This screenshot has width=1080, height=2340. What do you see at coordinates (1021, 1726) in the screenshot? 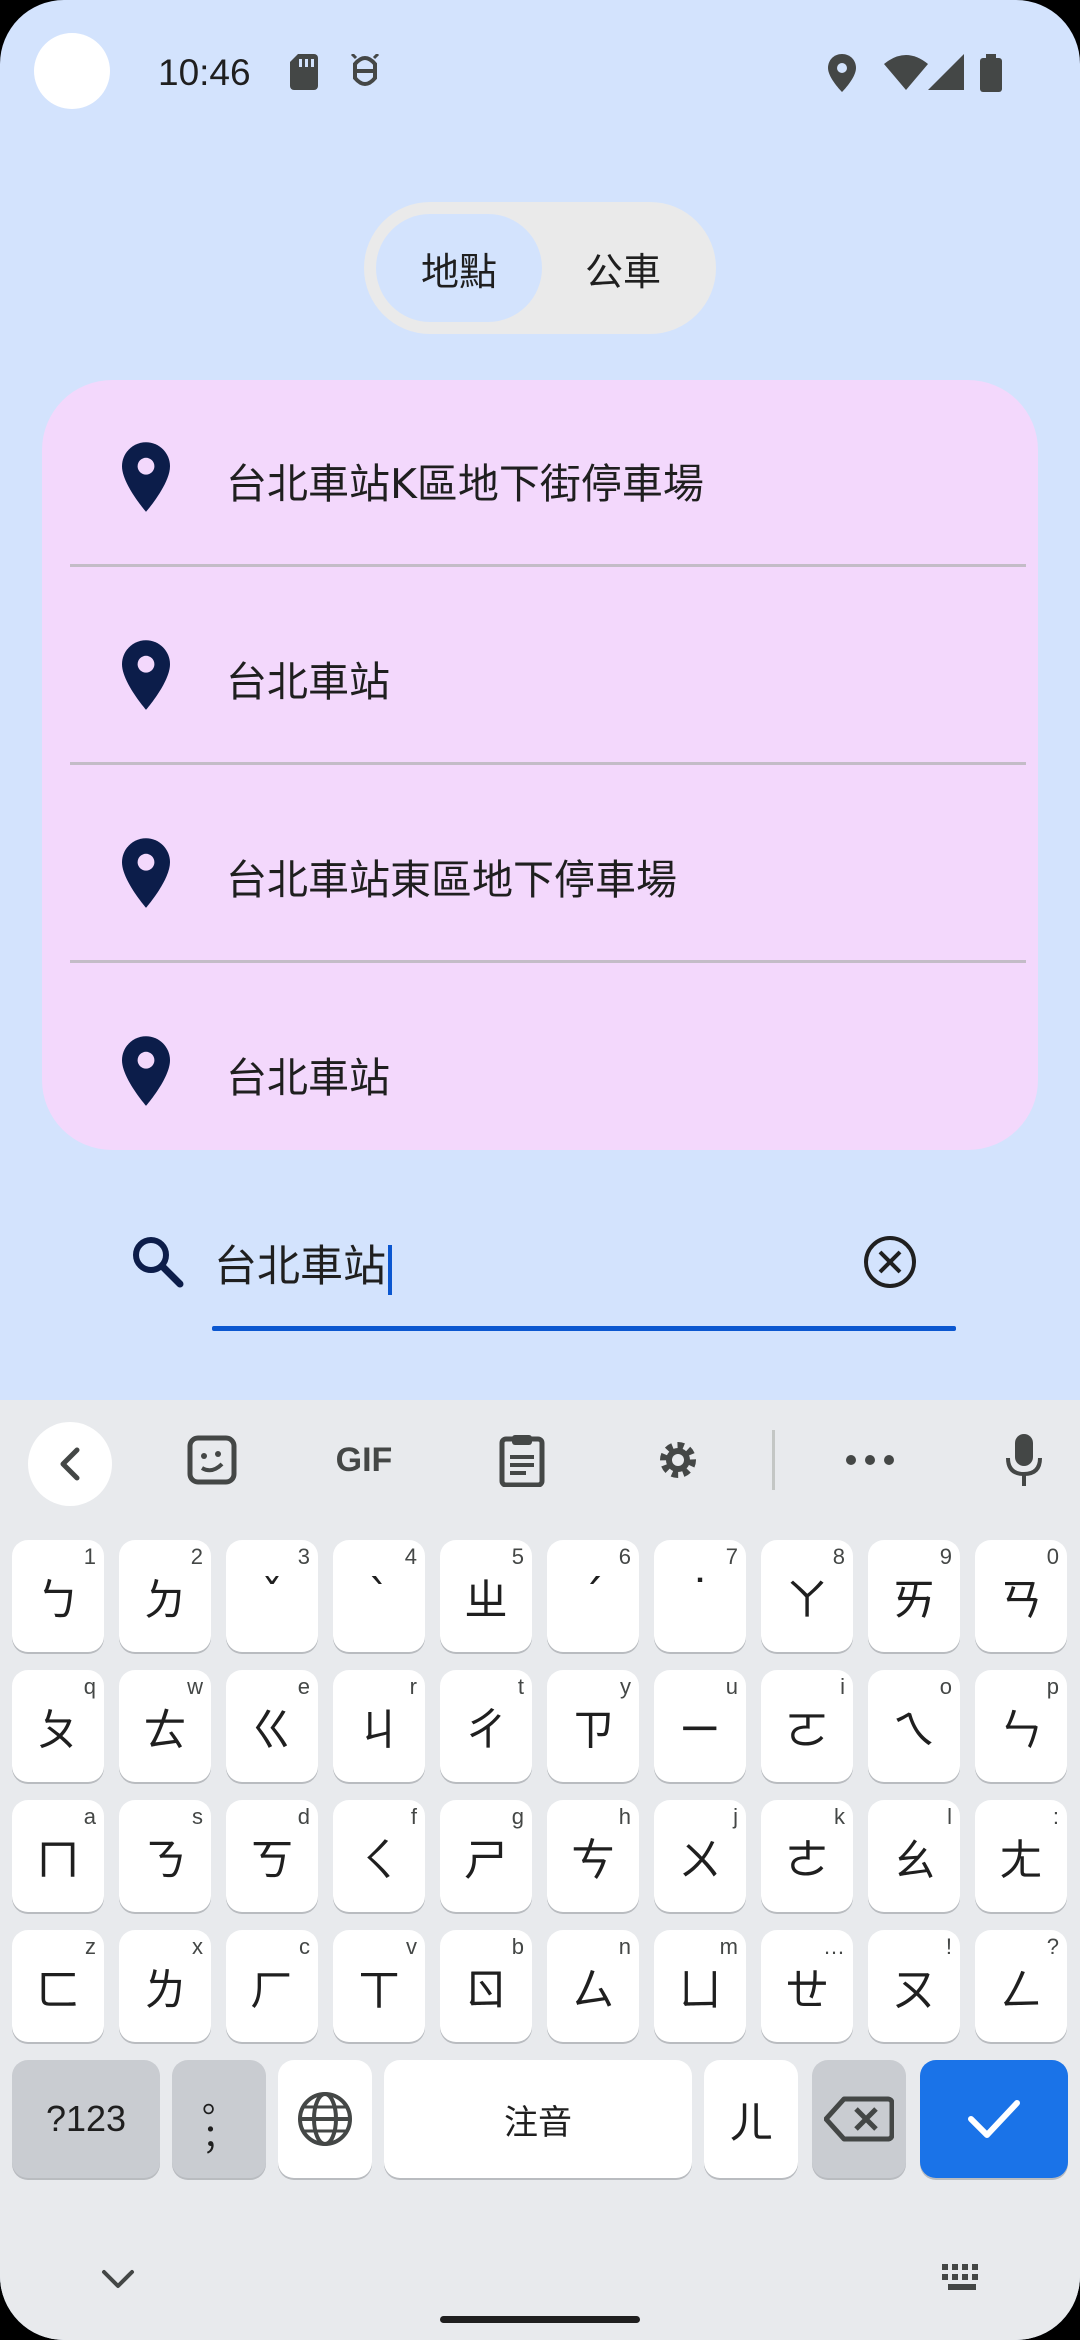
I see `key: ㄣp` at bounding box center [1021, 1726].